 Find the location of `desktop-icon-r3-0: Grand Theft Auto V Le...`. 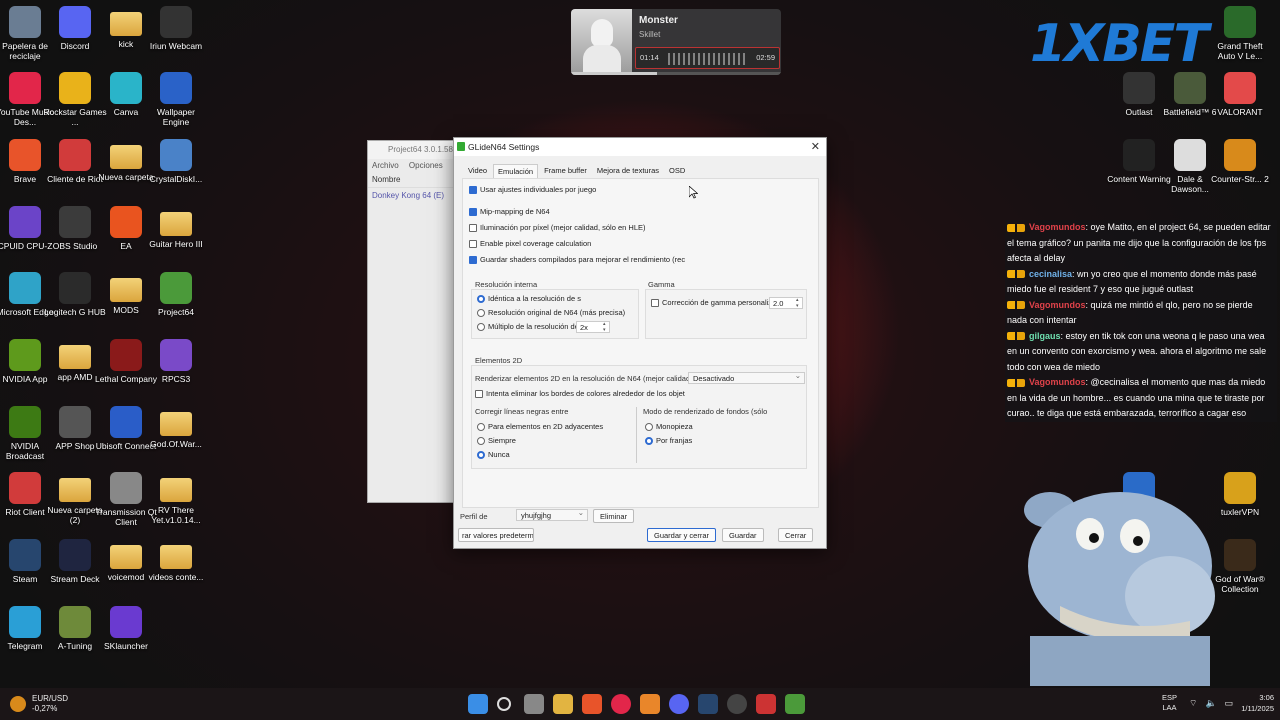

desktop-icon-r3-0: Grand Theft Auto V Le... is located at coordinates (1240, 33).